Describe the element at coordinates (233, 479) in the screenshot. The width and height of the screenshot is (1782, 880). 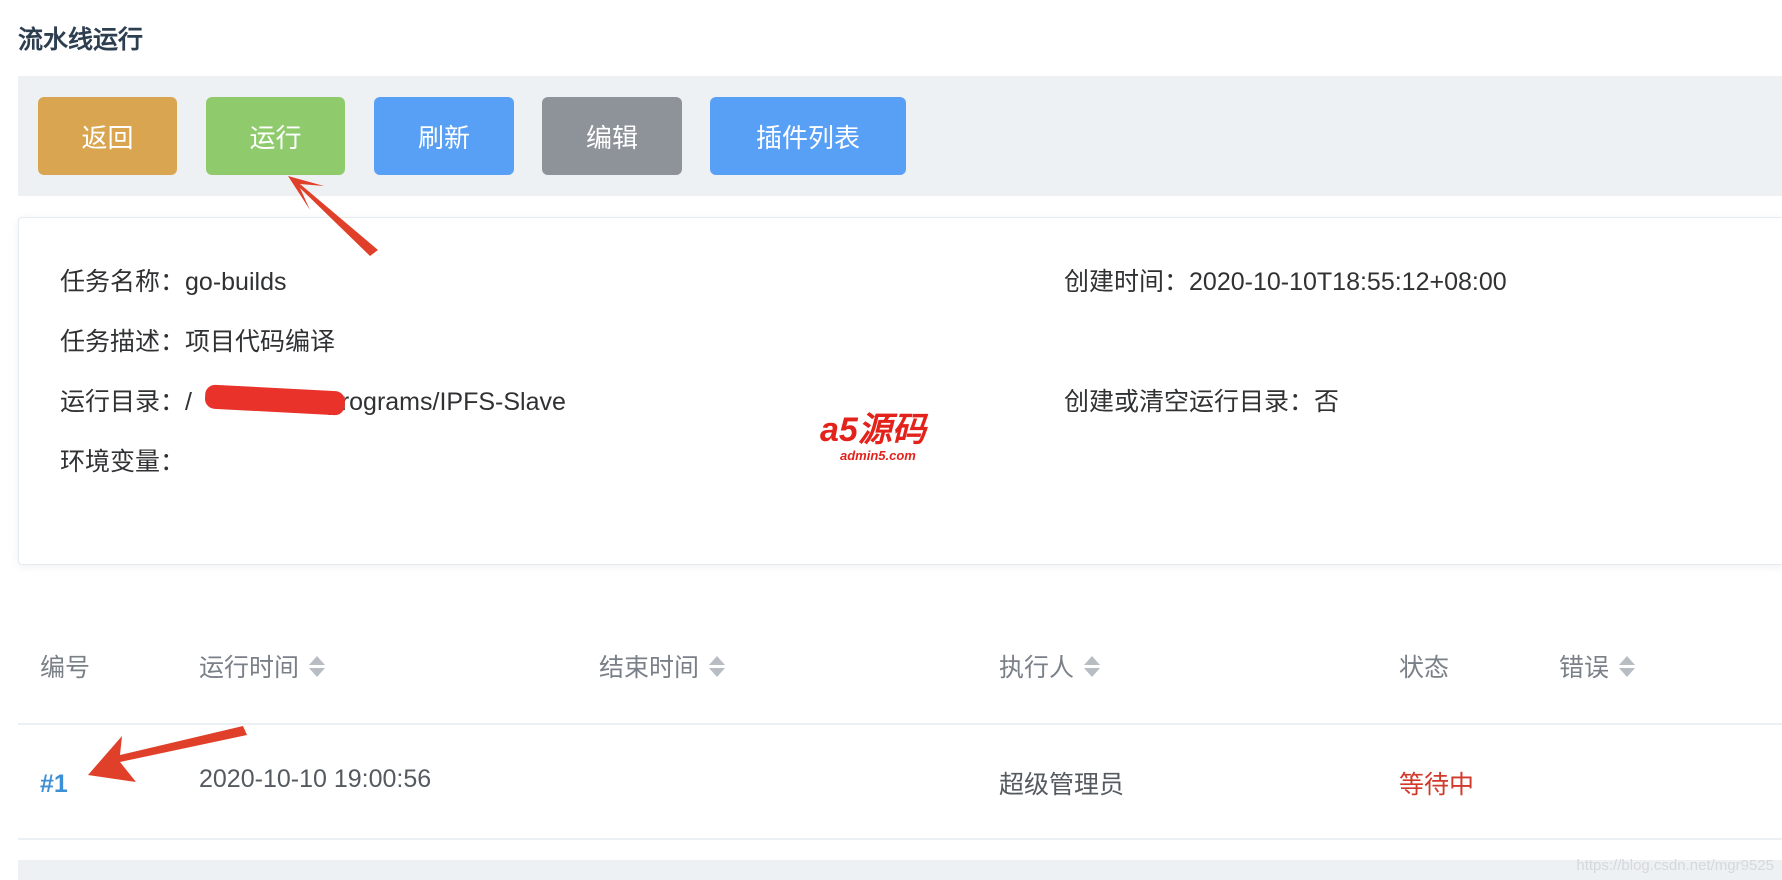
I see `annotation-arrows` at that location.